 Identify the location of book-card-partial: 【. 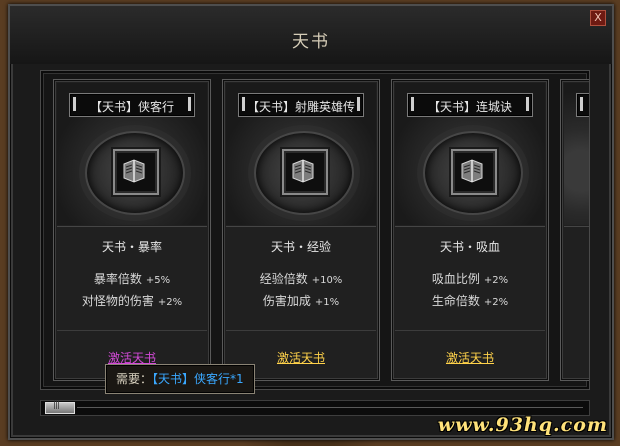
(574, 230).